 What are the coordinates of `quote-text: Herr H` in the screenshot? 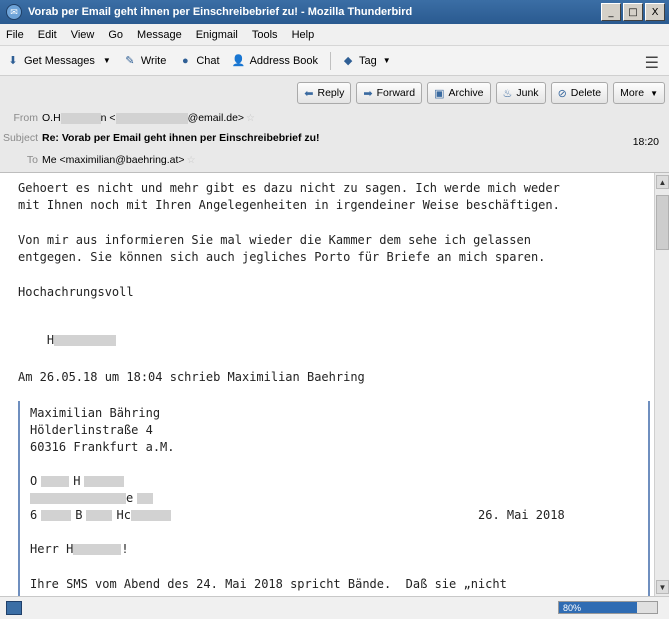 It's located at (52, 549).